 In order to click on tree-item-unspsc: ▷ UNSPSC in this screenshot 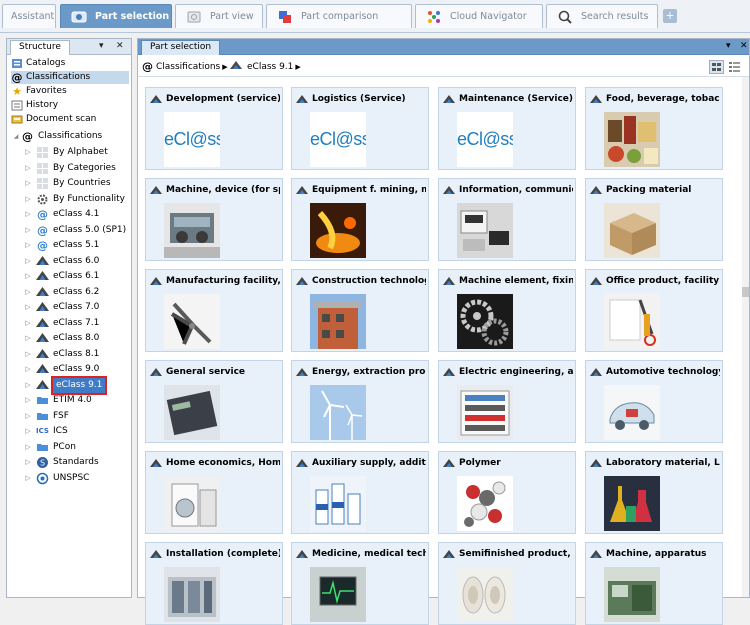, I will do `click(56, 478)`.